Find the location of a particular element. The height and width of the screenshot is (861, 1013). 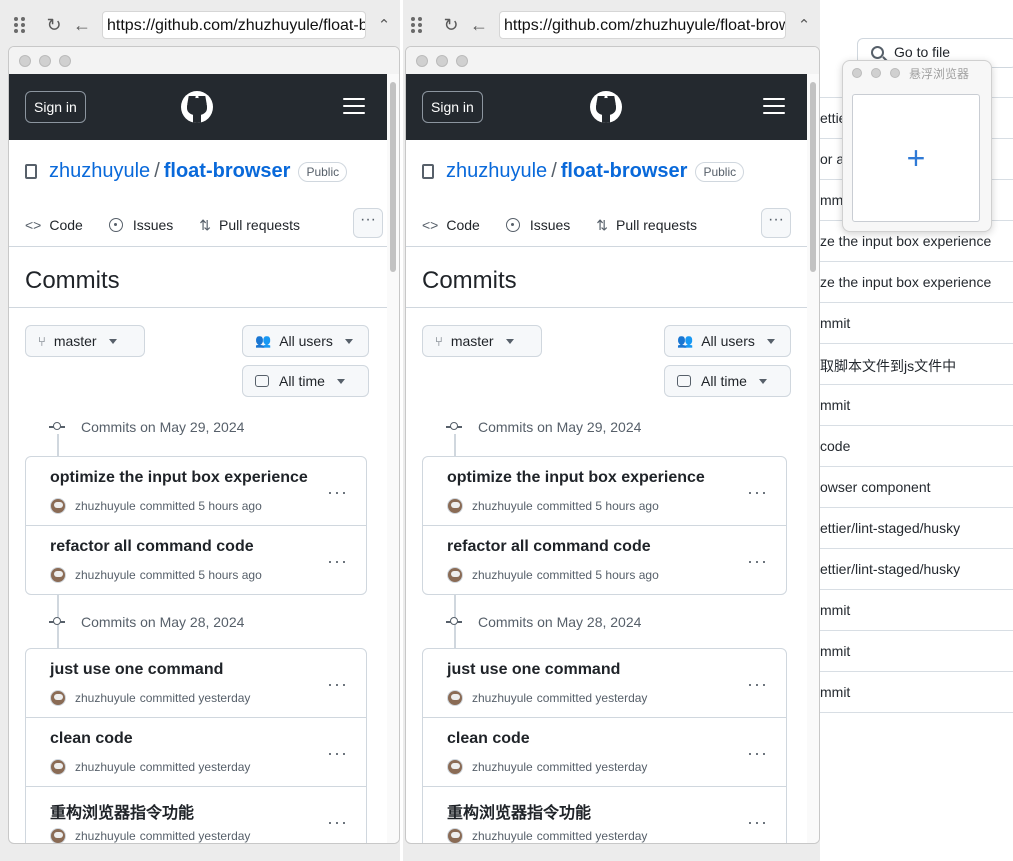

floating-browser-window: 悬浮浏览器 + is located at coordinates (917, 146).